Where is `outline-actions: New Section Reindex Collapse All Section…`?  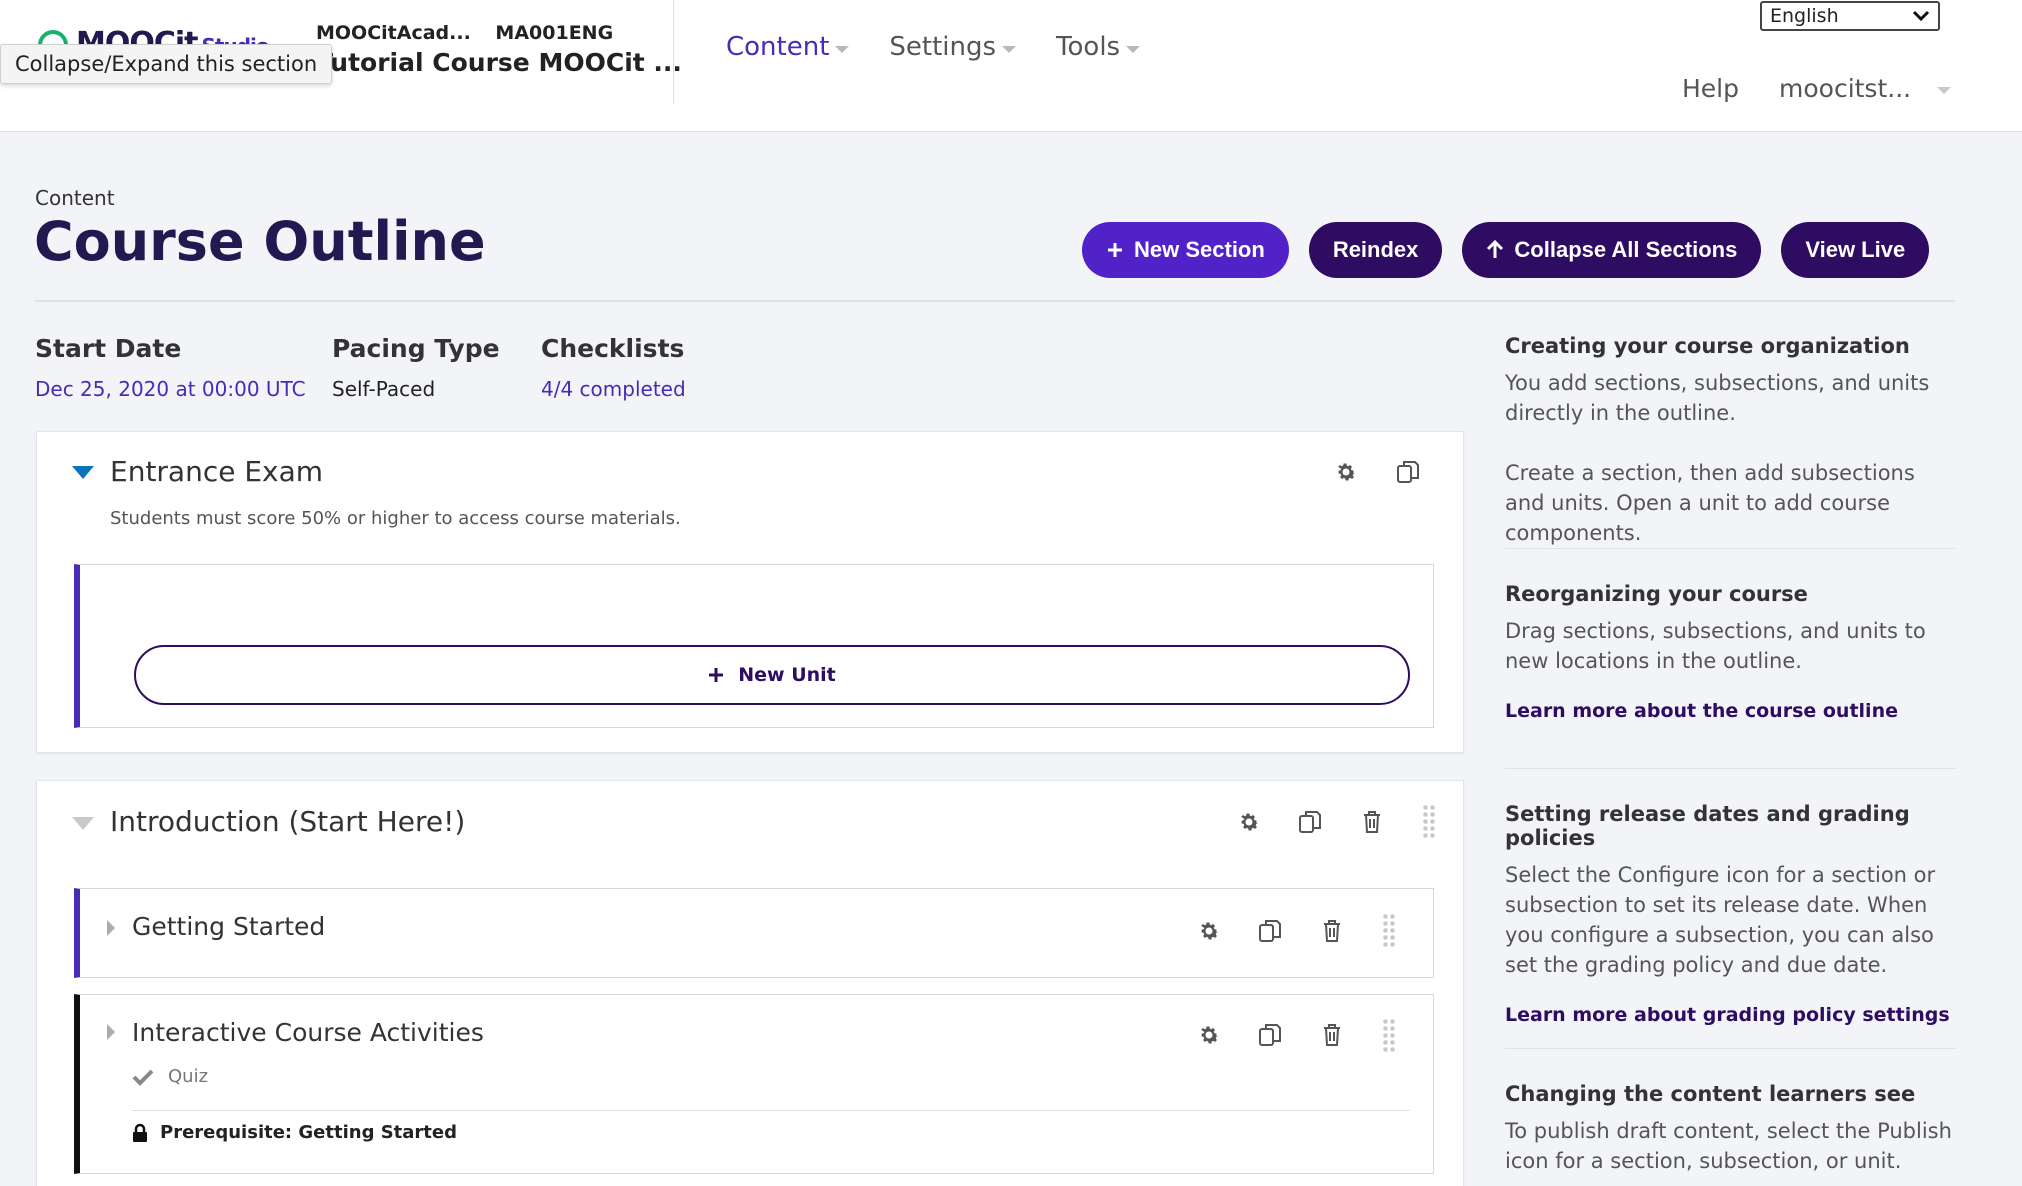
outline-actions: New Section Reindex Collapse All Section… is located at coordinates (1506, 250).